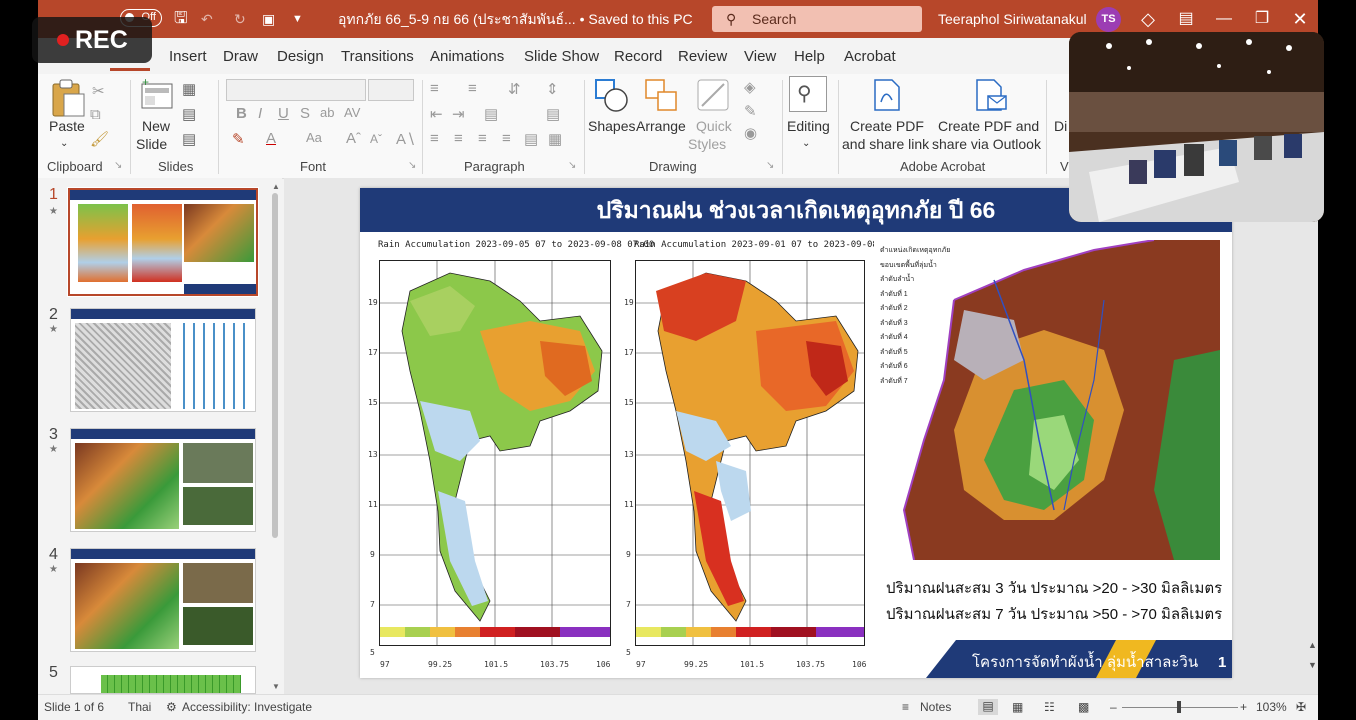 The height and width of the screenshot is (720, 1356). What do you see at coordinates (572, 165) in the screenshot?
I see `paragraph-launcher-icon: ↘` at bounding box center [572, 165].